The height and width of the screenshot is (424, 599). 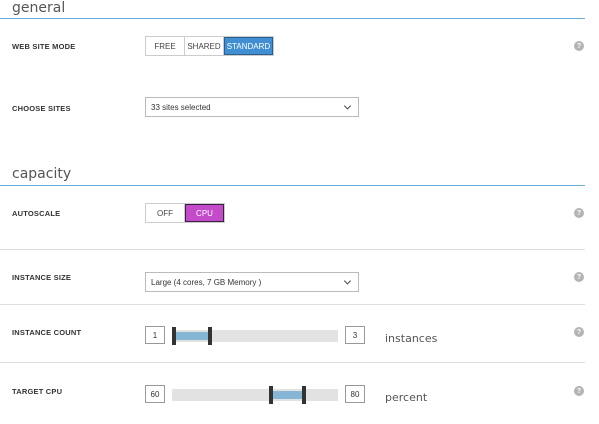 What do you see at coordinates (406, 397) in the screenshot?
I see `target-cpu-unit: percent` at bounding box center [406, 397].